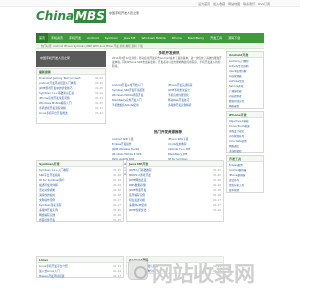 The width and height of the screenshot is (320, 300). I want to click on list-item: 网络编程, so click(245, 106).